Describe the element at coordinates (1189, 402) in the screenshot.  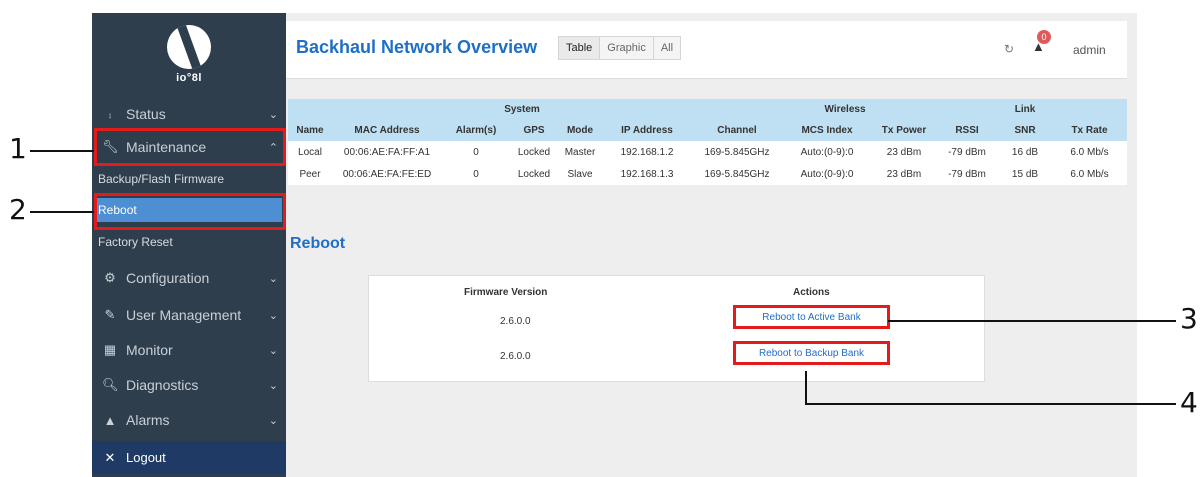
I see `callout-number-4: 4` at that location.